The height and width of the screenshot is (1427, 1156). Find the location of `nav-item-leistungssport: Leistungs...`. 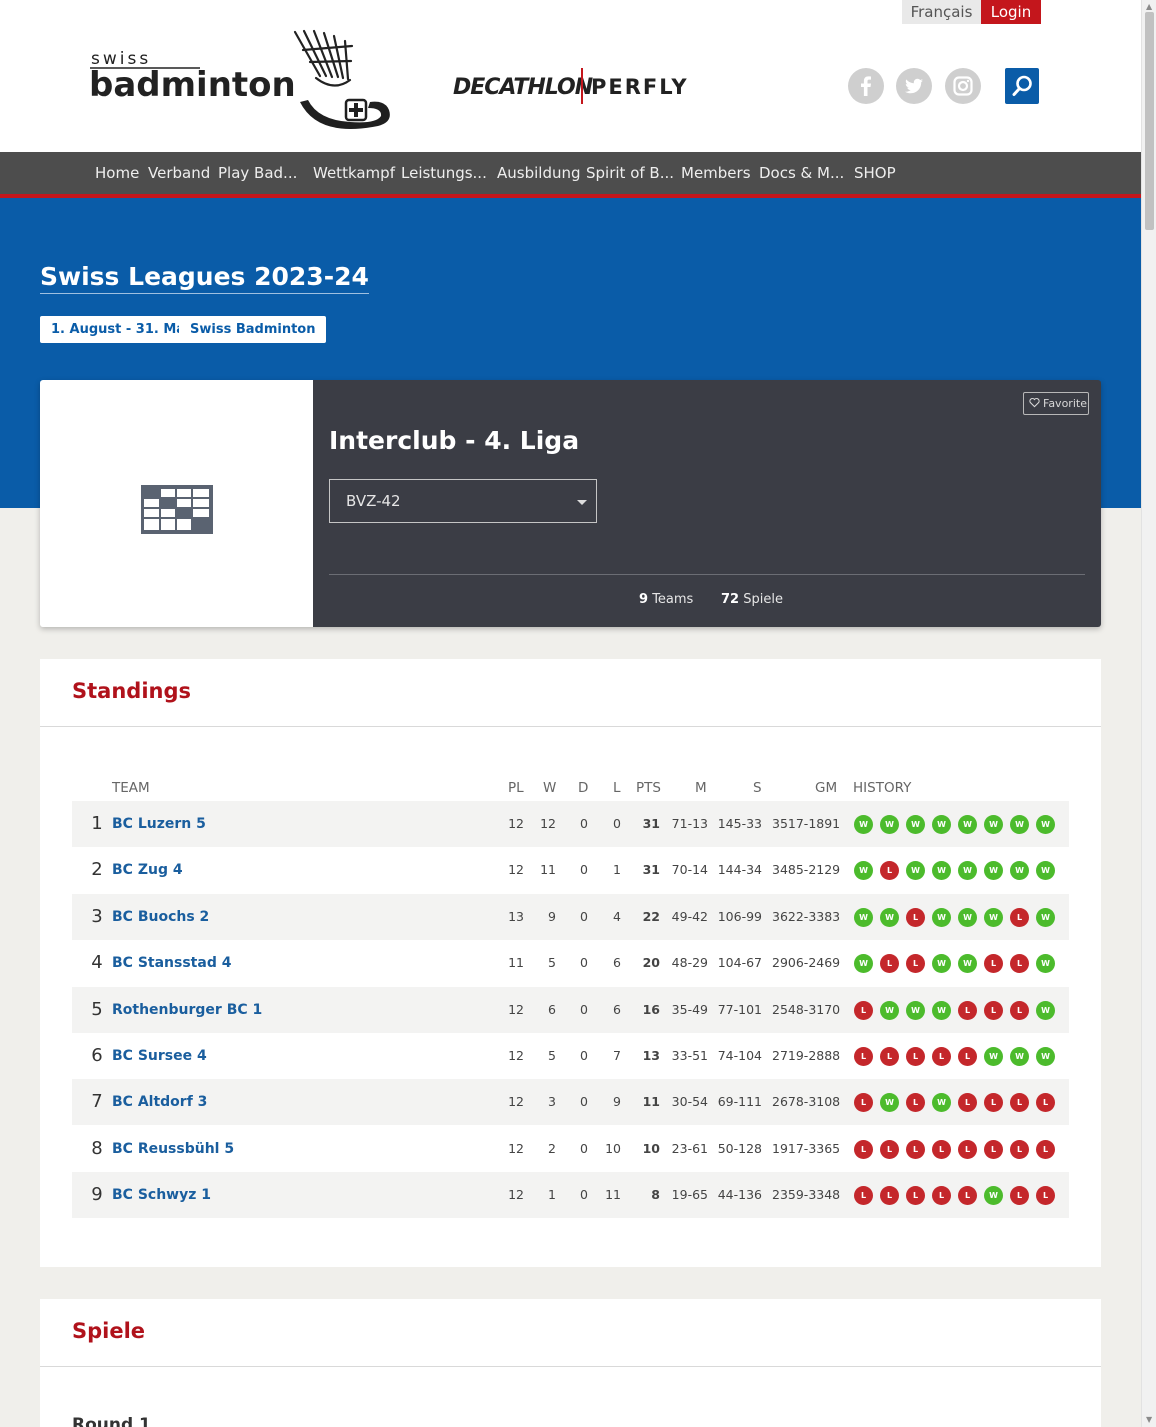

nav-item-leistungssport: Leistungs... is located at coordinates (444, 173).